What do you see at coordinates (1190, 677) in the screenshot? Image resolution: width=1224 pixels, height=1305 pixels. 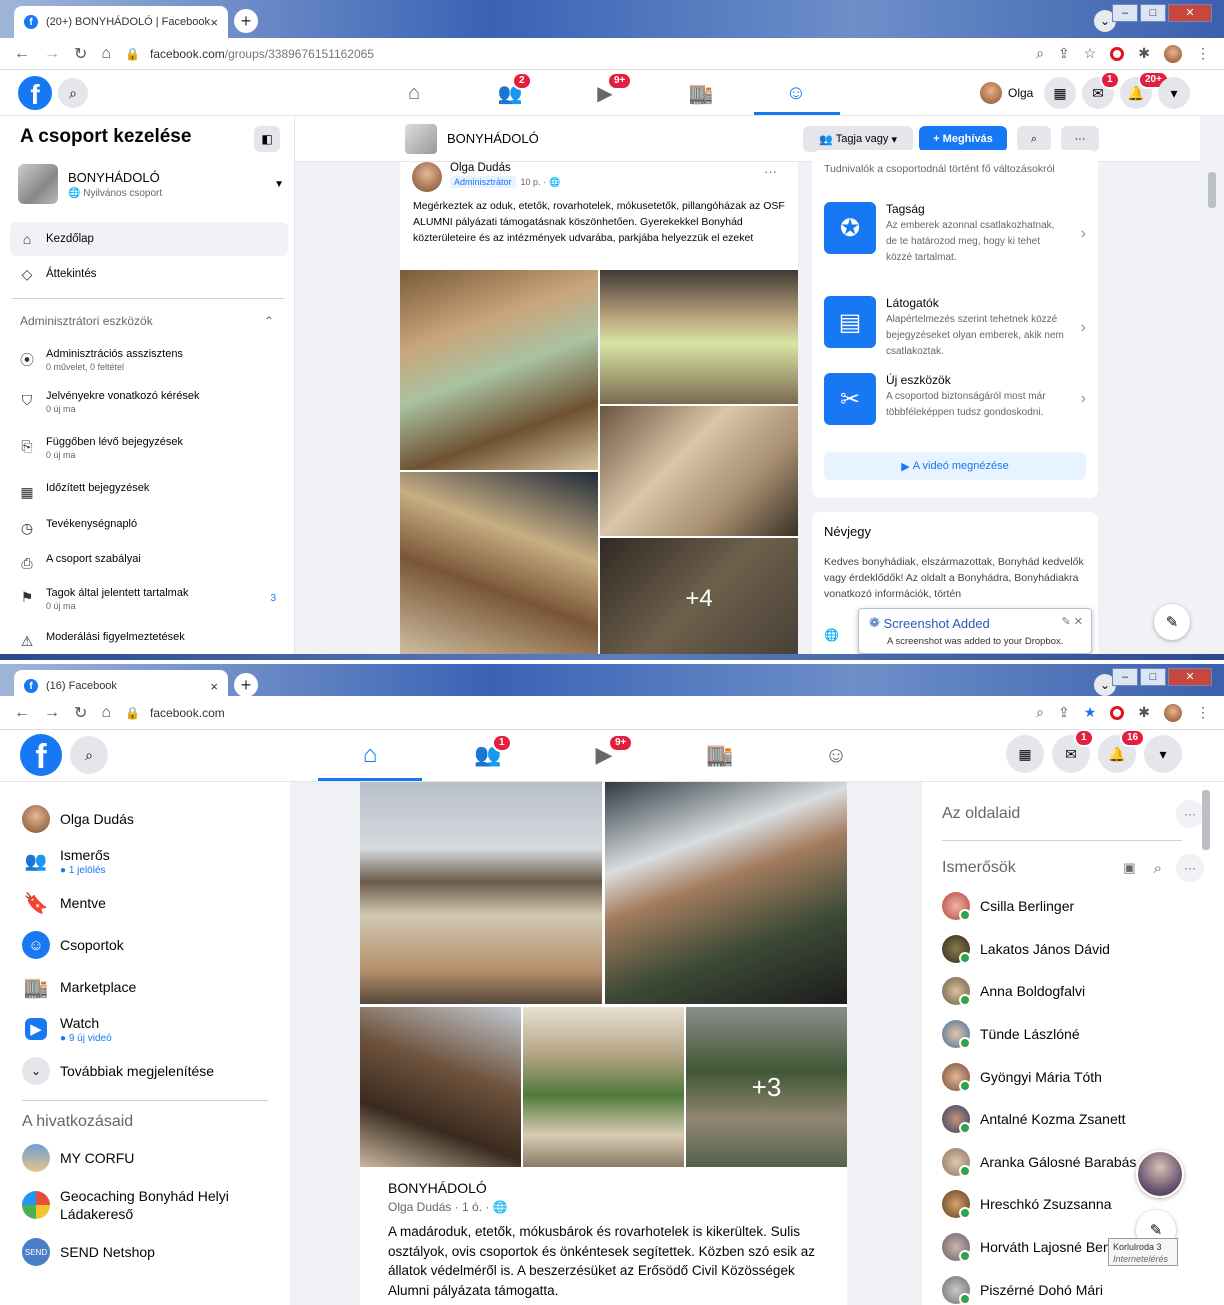 I see `close-window-icon: ✕` at bounding box center [1190, 677].